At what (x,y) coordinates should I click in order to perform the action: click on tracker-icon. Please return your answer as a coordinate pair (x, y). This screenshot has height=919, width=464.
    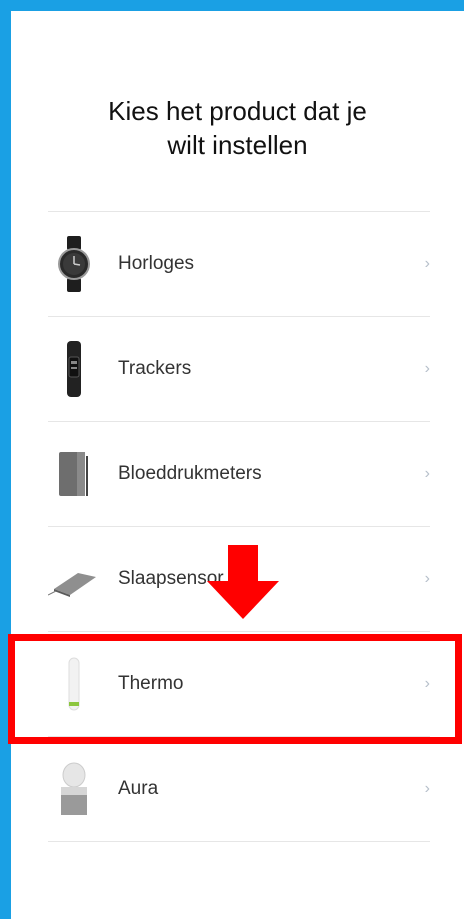
    Looking at the image, I should click on (74, 369).